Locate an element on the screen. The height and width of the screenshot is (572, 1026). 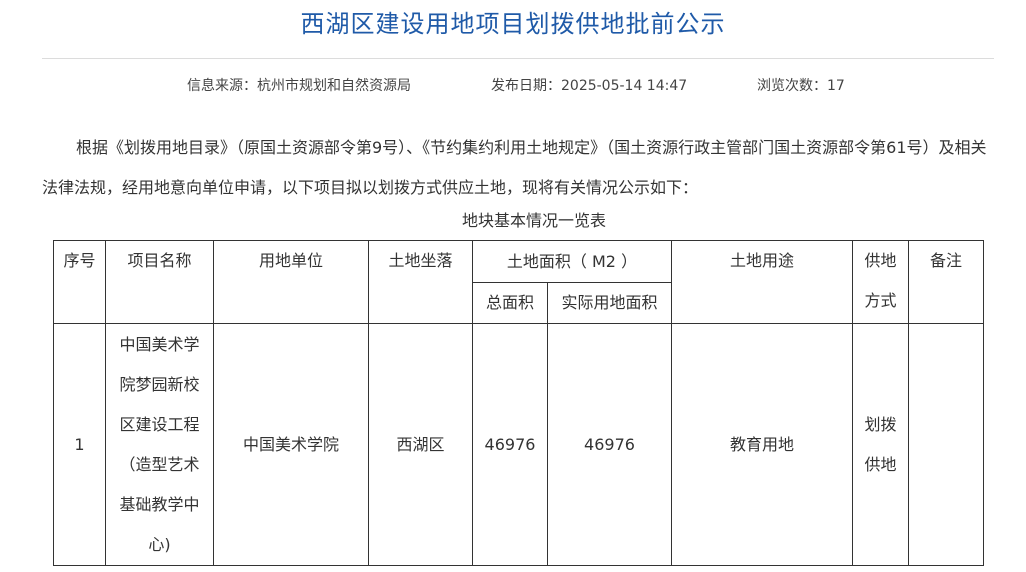
info-source: 信息来源：杭州市规划和自然资源局 is located at coordinates (299, 86).